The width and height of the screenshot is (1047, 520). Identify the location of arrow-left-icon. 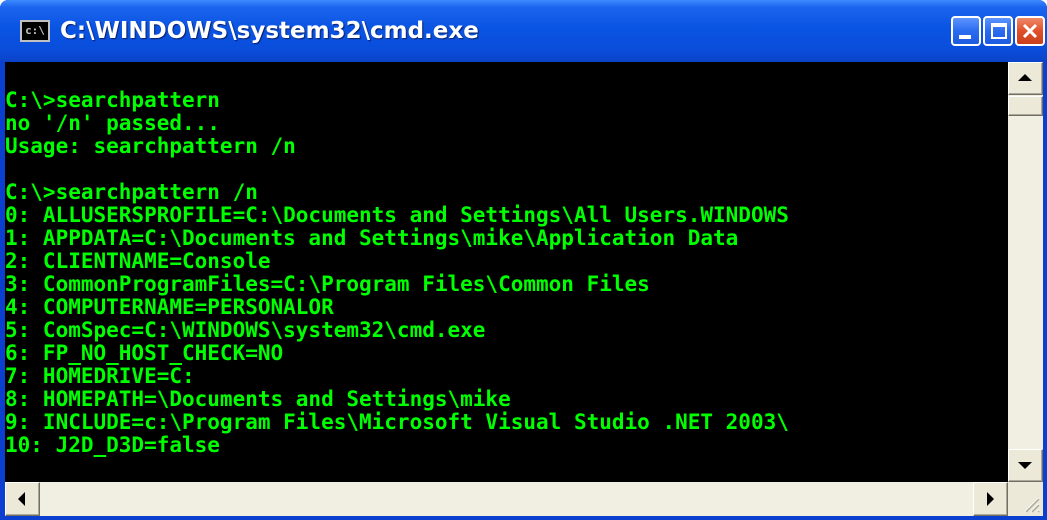
(21, 499).